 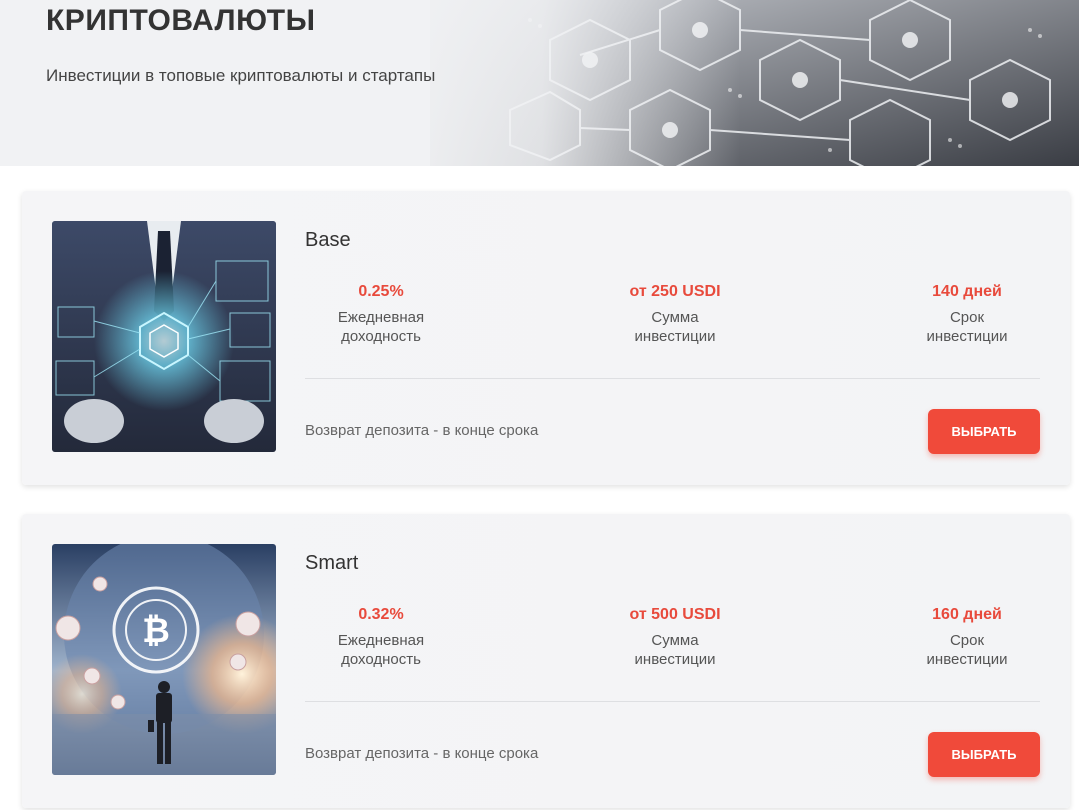 I want to click on stat-investment-term: 140 дней Срок инвестиции, so click(x=967, y=313).